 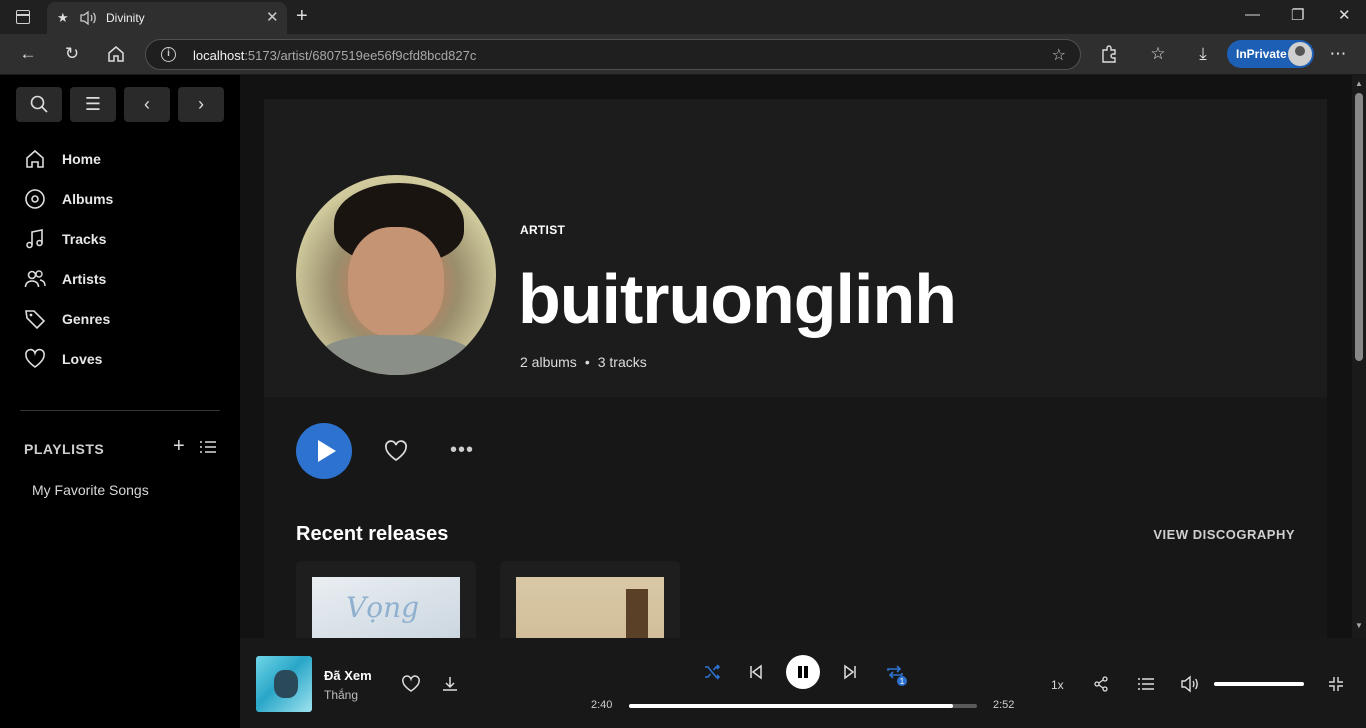 What do you see at coordinates (72, 54) in the screenshot?
I see `refresh-icon: ↻` at bounding box center [72, 54].